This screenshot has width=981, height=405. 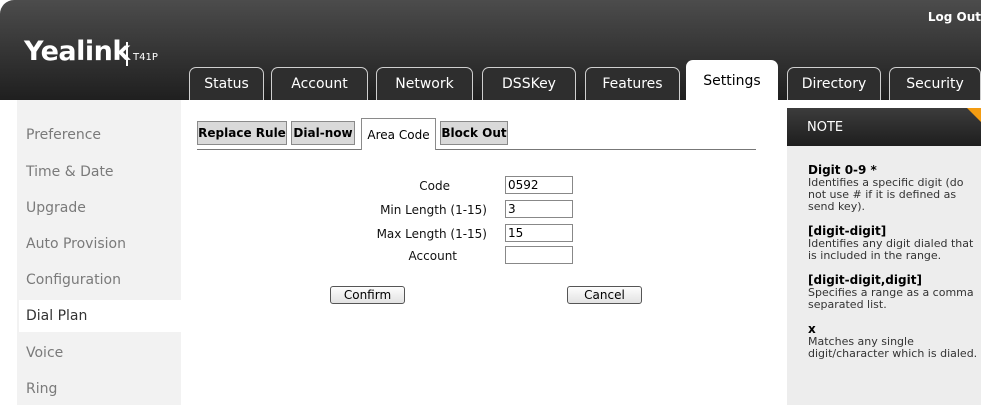 What do you see at coordinates (539, 185) in the screenshot?
I see `code-input` at bounding box center [539, 185].